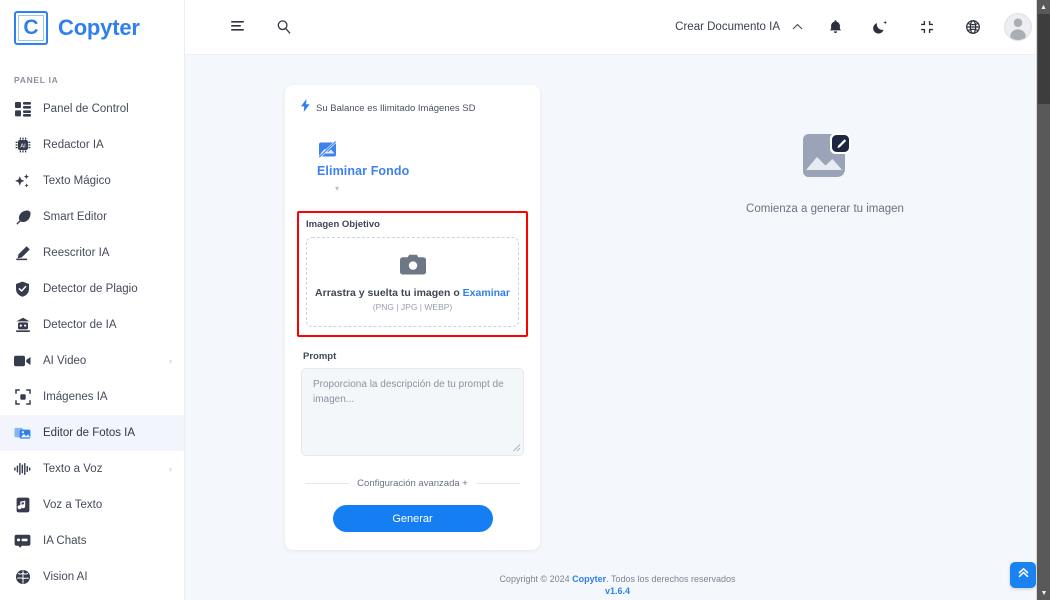  I want to click on preview-placeholder-text: Comienza a generar tu imagen, so click(825, 209).